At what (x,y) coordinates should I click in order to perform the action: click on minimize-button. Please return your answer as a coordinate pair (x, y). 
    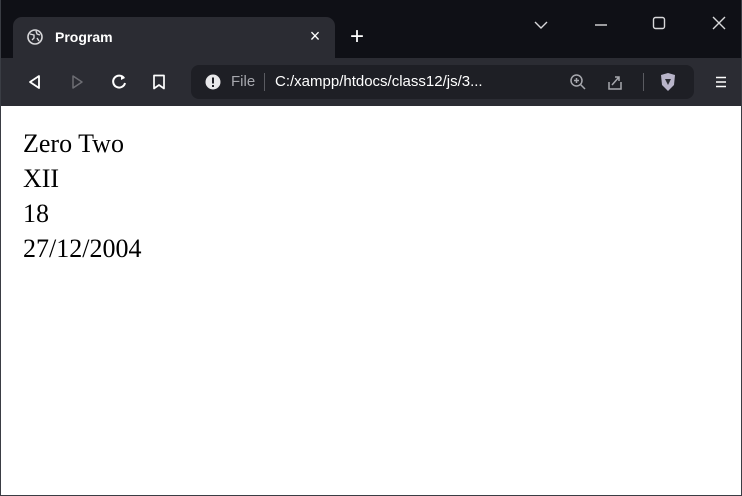
    Looking at the image, I should click on (601, 26).